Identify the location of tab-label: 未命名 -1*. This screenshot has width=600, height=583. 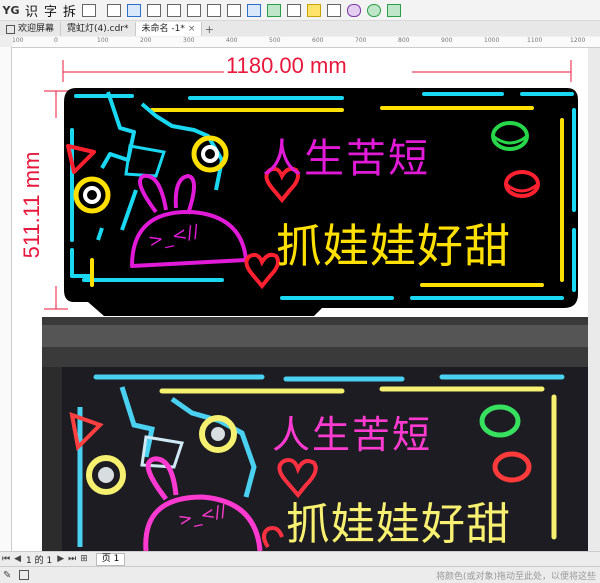
(163, 29).